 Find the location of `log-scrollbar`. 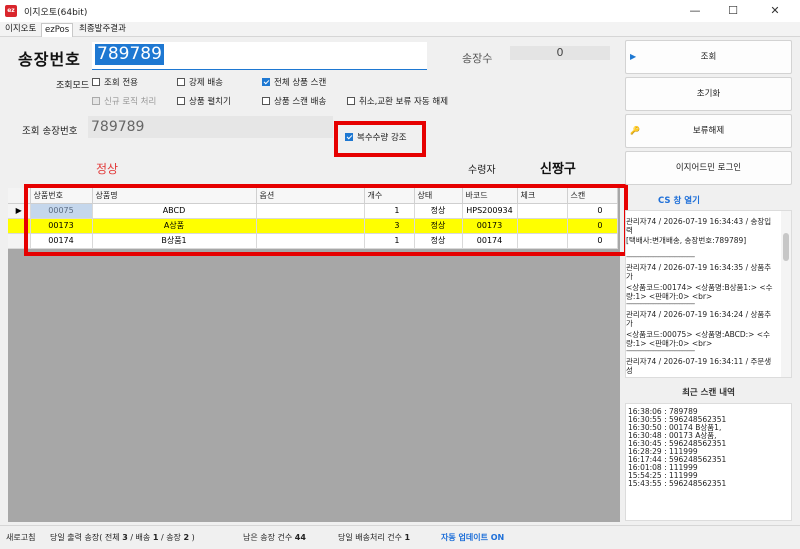

log-scrollbar is located at coordinates (786, 294).